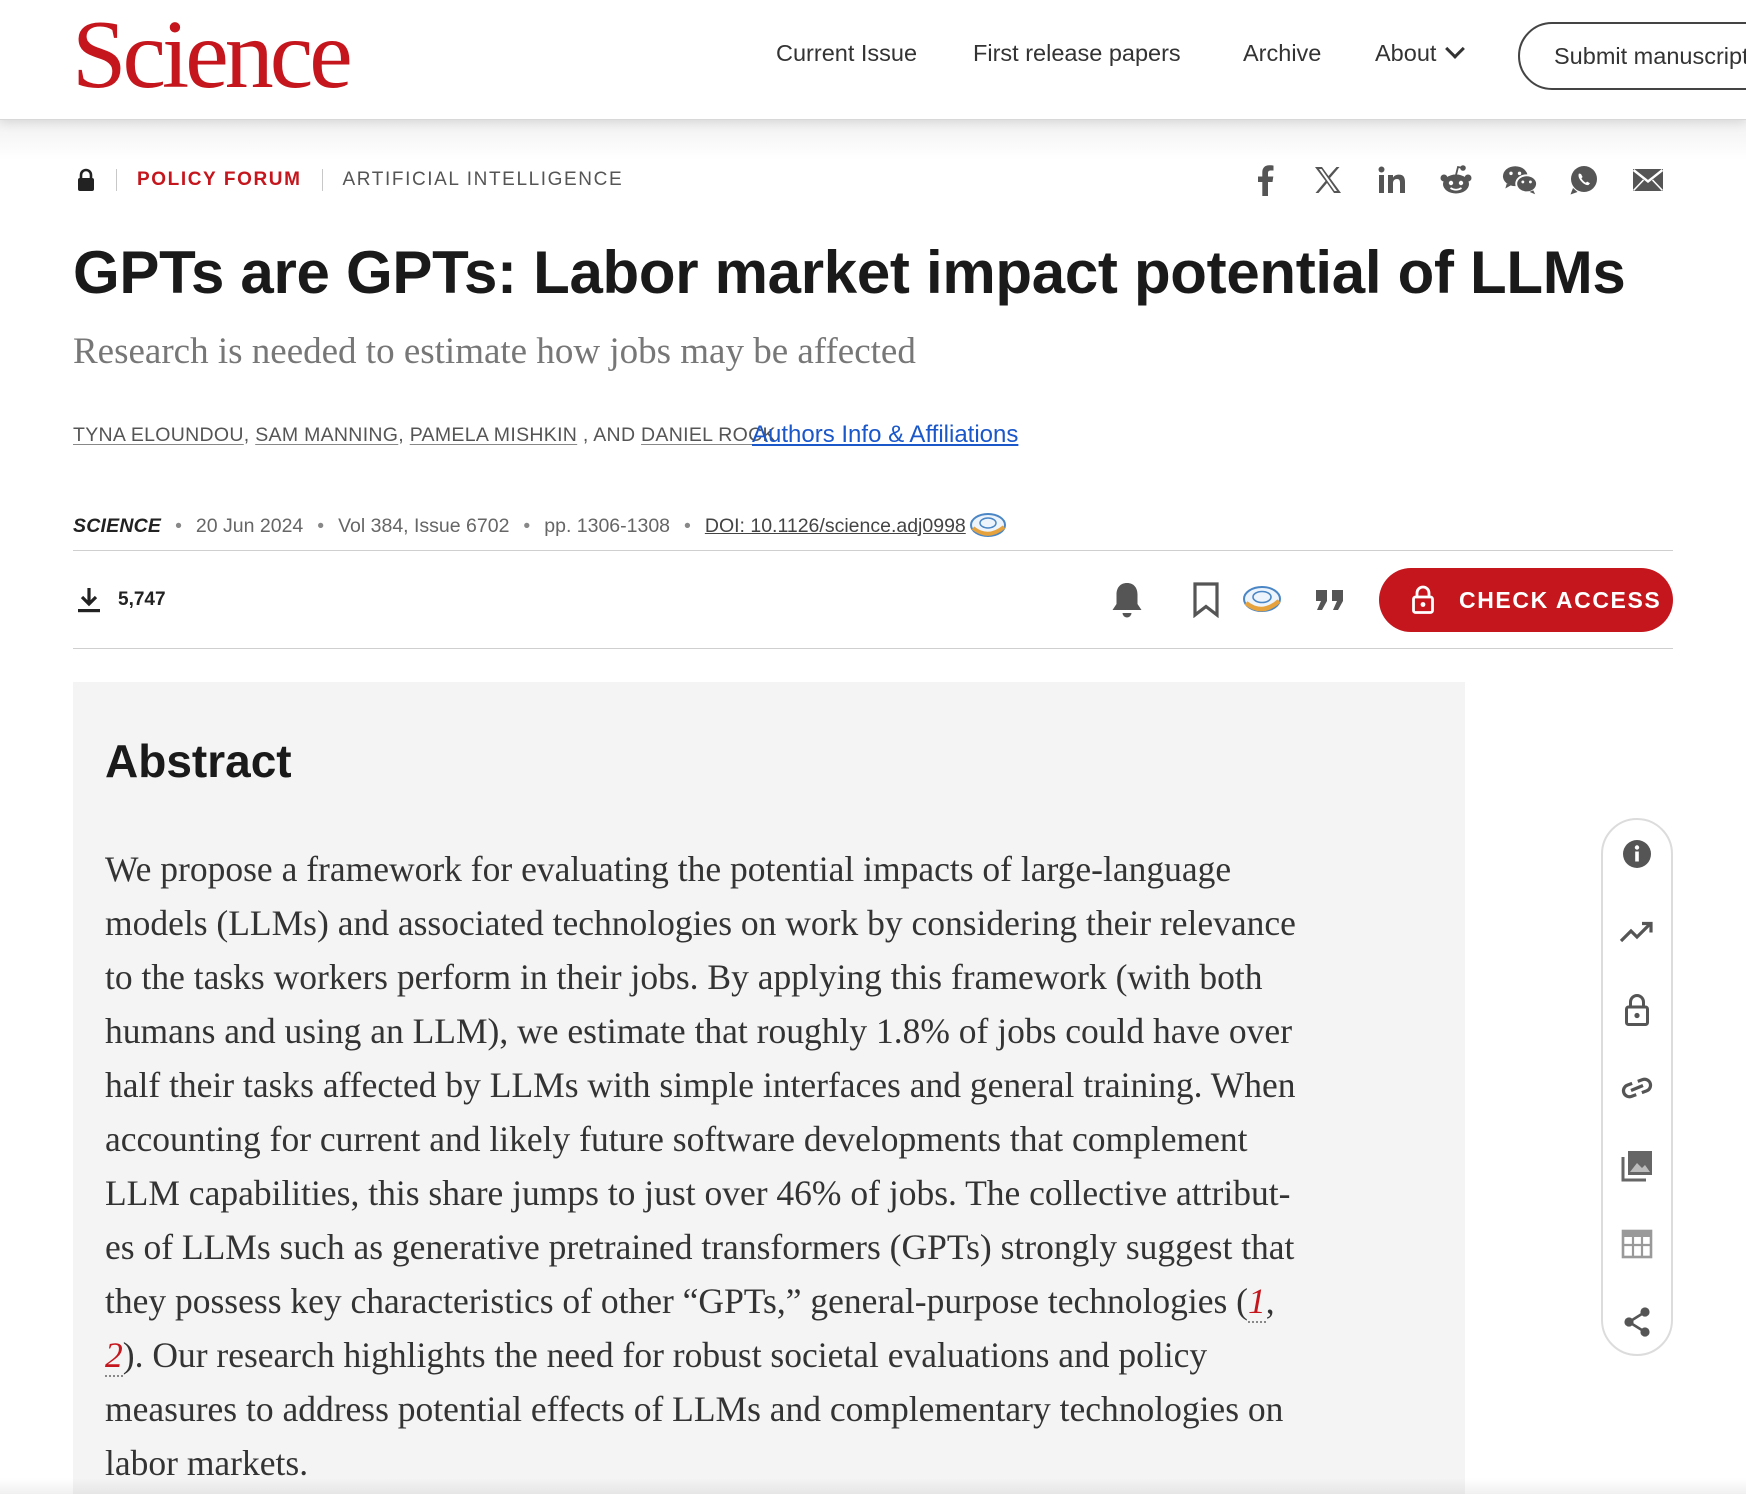  I want to click on wechat-icon, so click(1520, 180).